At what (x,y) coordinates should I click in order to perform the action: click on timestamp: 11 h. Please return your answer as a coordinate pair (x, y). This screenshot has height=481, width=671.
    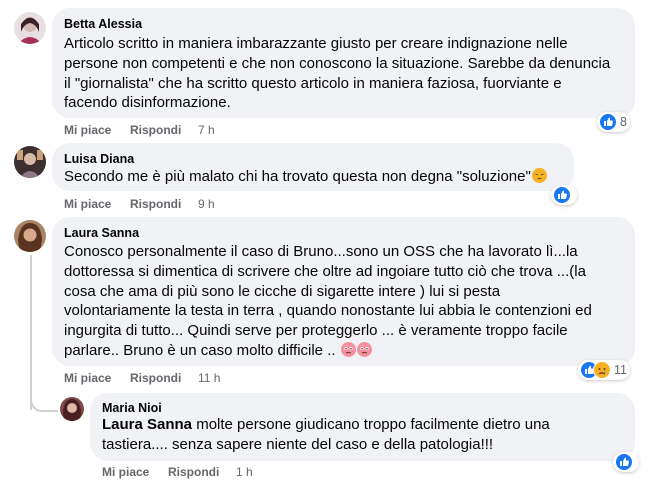
    Looking at the image, I should click on (209, 378).